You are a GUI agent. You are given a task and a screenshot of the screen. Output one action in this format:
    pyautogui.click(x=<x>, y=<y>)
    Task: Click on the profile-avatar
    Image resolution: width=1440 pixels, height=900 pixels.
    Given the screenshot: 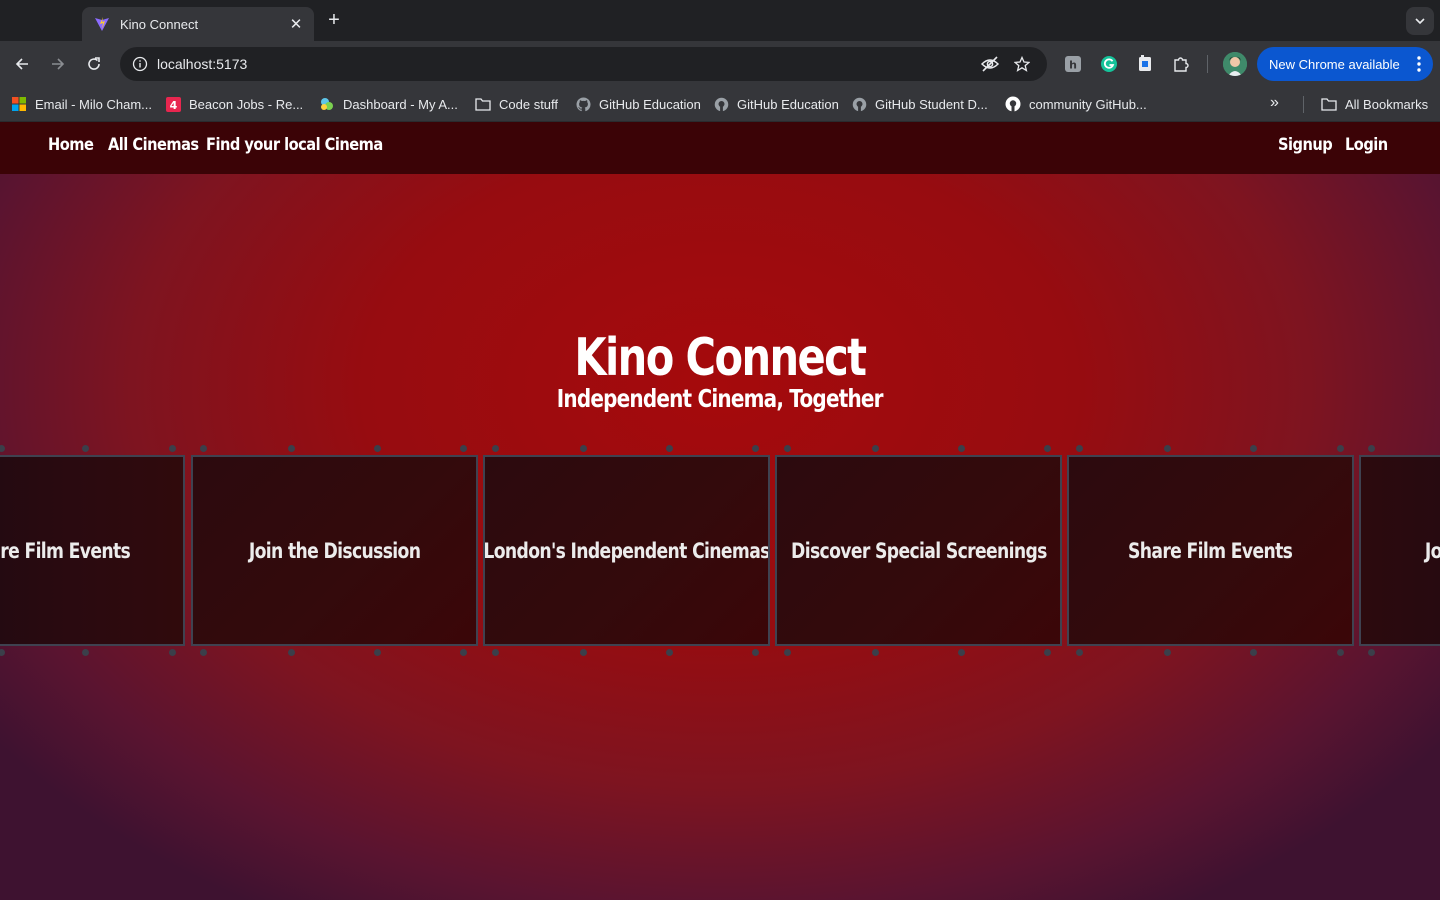 What is the action you would take?
    pyautogui.click(x=1235, y=64)
    